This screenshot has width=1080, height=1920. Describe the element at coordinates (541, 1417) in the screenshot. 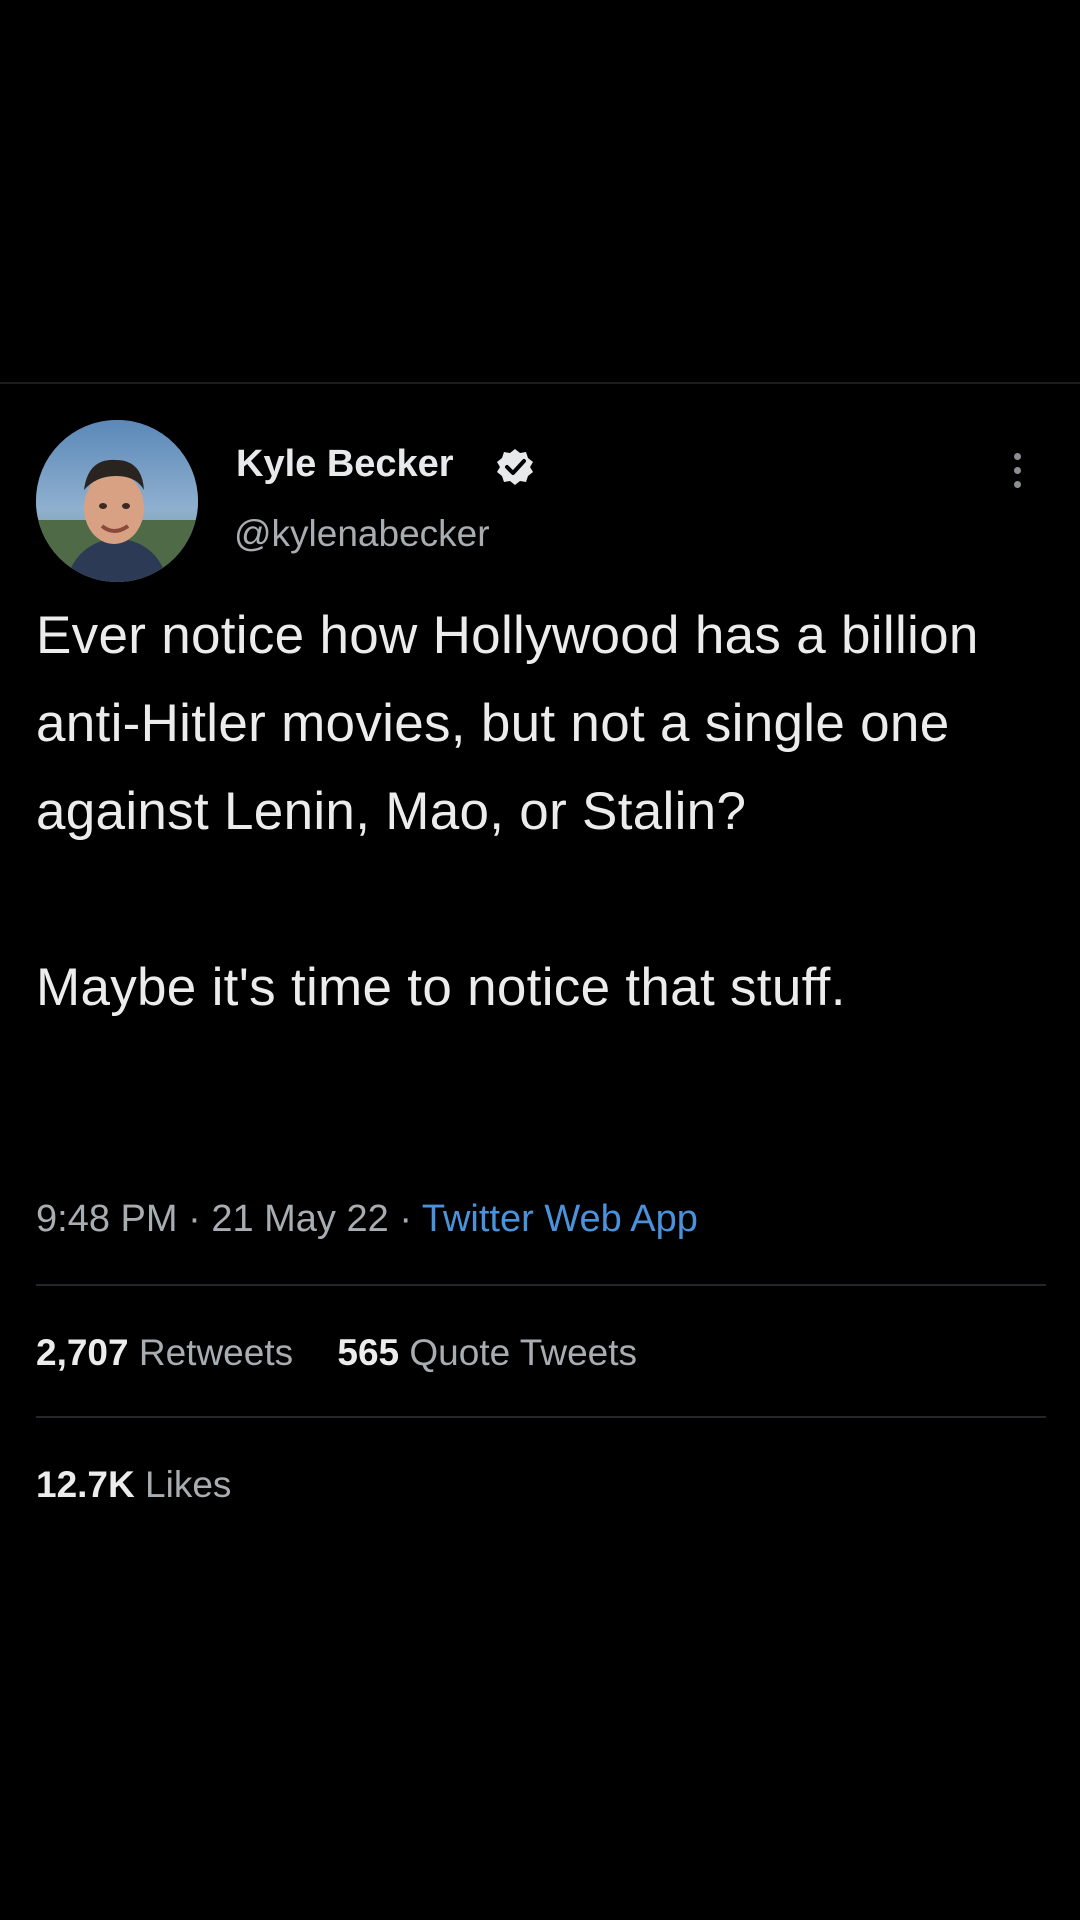

I see `stats-divider-bottom` at that location.